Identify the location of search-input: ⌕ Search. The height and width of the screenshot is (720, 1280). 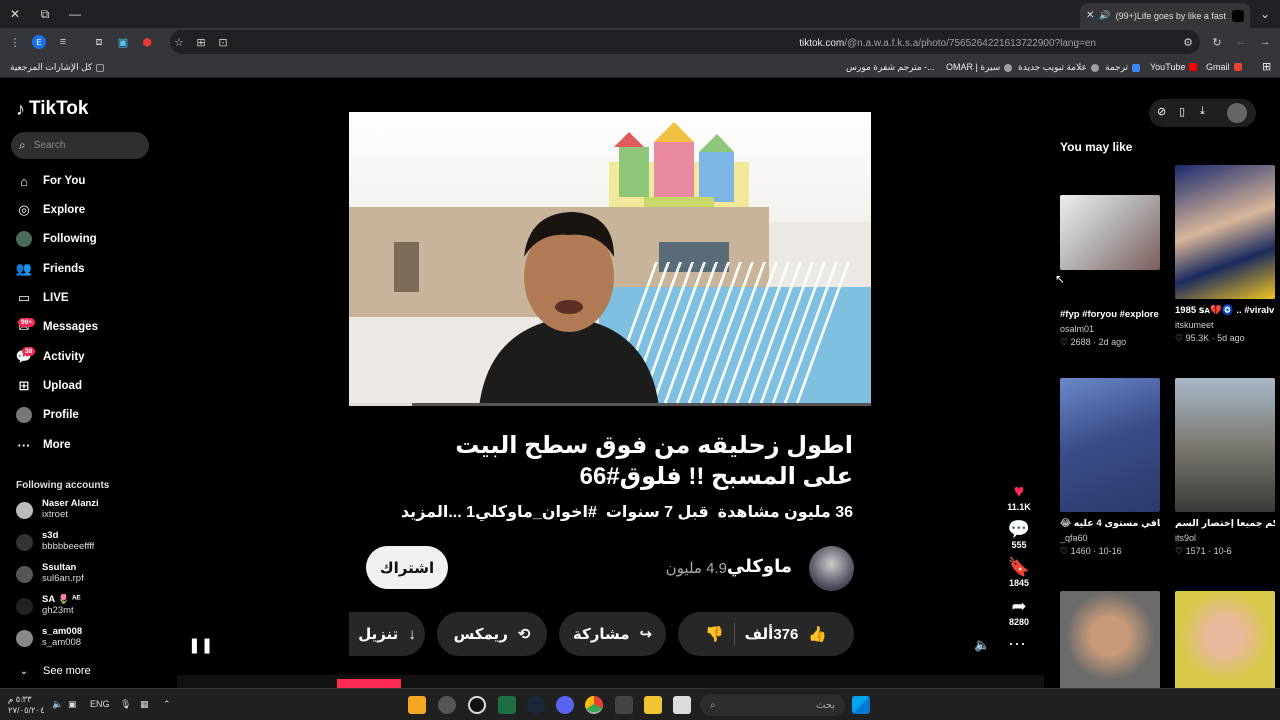
(80, 145).